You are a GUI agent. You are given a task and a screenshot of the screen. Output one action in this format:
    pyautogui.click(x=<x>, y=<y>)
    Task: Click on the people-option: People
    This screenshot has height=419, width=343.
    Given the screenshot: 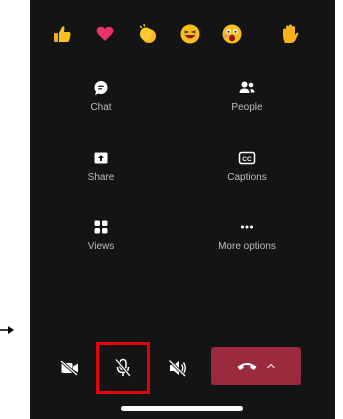 What is the action you would take?
    pyautogui.click(x=247, y=96)
    